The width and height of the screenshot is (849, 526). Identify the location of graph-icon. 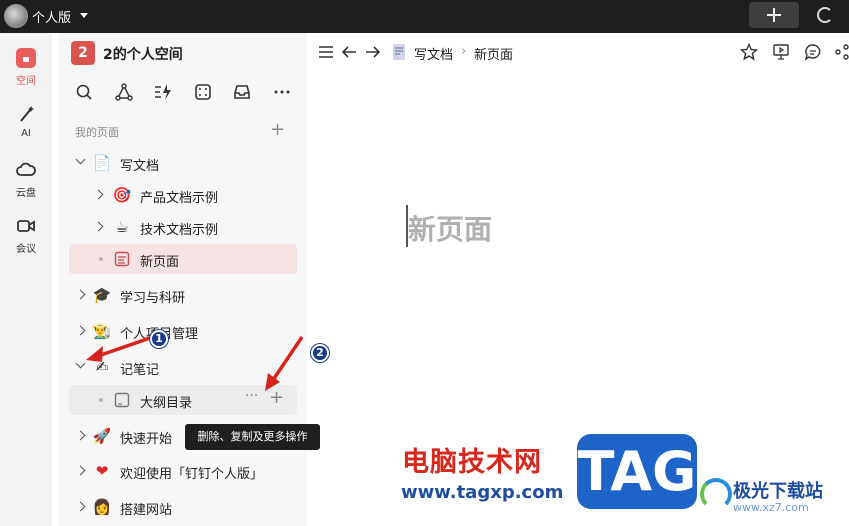
(124, 92).